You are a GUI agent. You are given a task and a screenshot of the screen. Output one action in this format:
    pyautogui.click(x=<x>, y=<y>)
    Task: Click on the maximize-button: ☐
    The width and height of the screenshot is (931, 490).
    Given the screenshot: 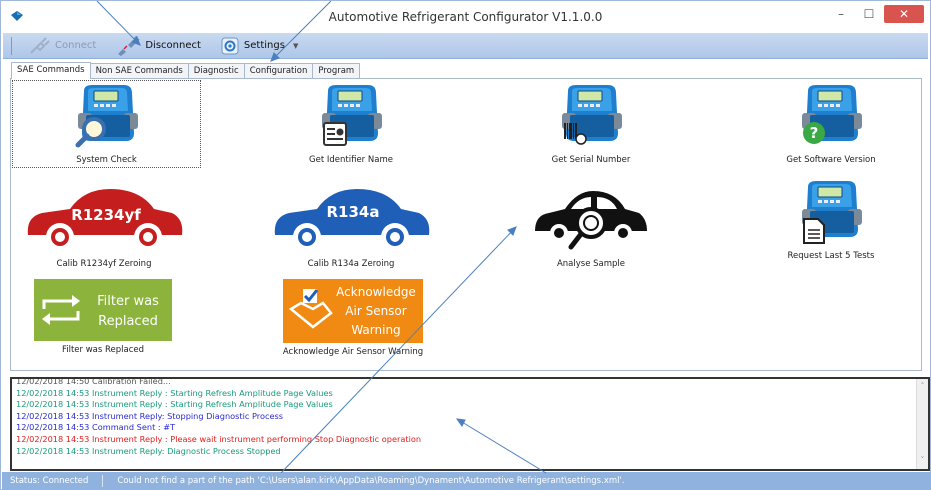 What is the action you would take?
    pyautogui.click(x=869, y=14)
    